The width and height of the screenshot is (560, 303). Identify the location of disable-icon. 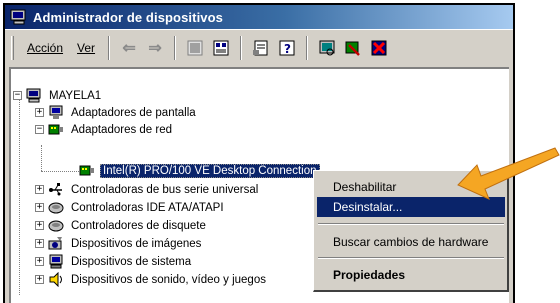
(353, 48).